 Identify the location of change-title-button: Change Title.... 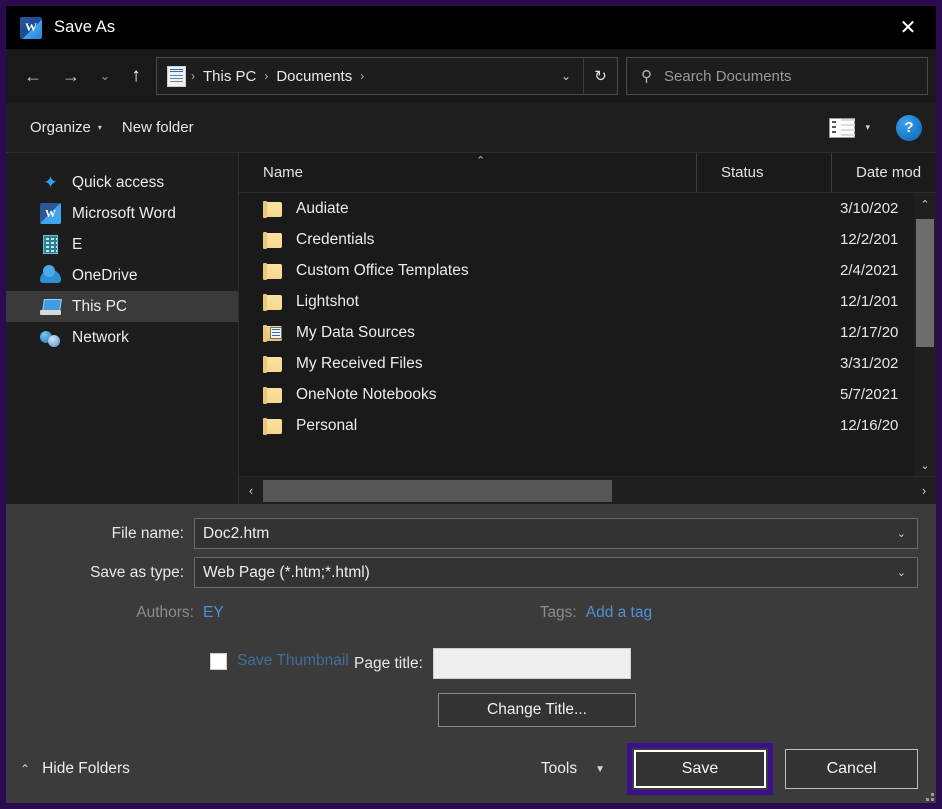
(537, 710).